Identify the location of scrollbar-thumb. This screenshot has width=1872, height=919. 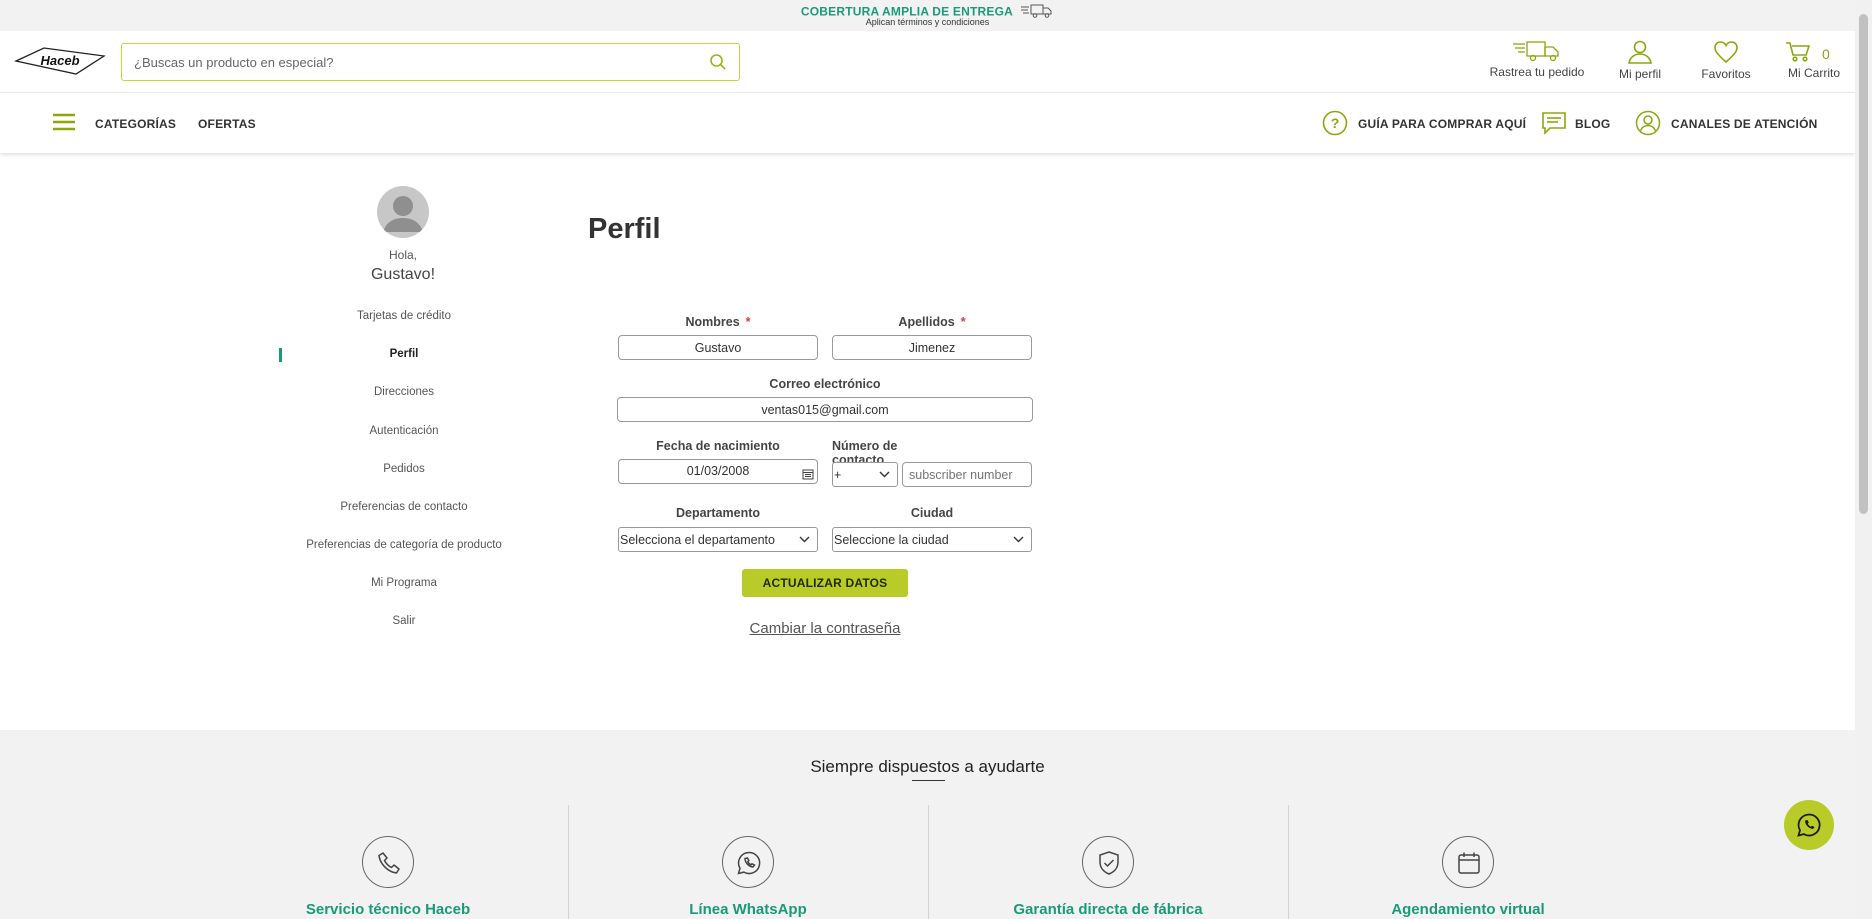
(1863, 264).